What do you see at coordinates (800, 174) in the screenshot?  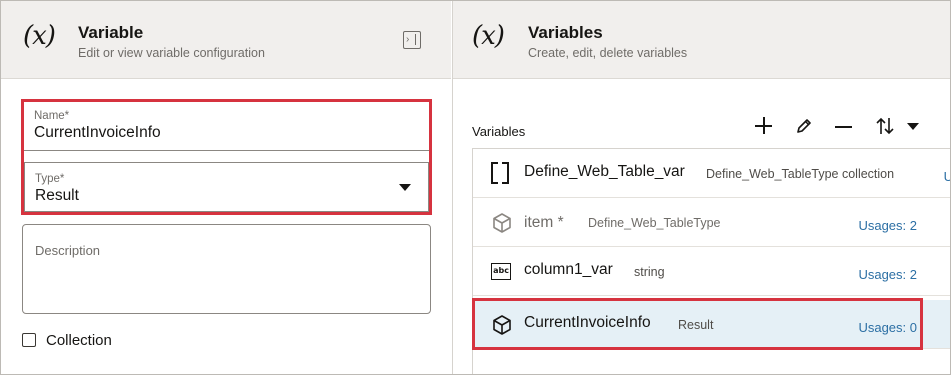 I see `variable-type: Define_Web_TableType collection` at bounding box center [800, 174].